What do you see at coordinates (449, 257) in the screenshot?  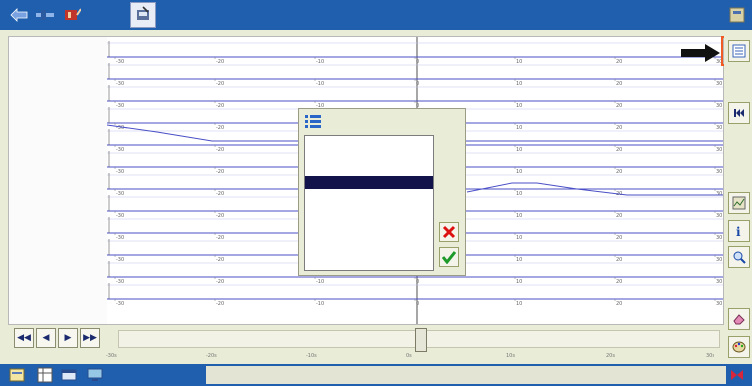 I see `confirm-button` at bounding box center [449, 257].